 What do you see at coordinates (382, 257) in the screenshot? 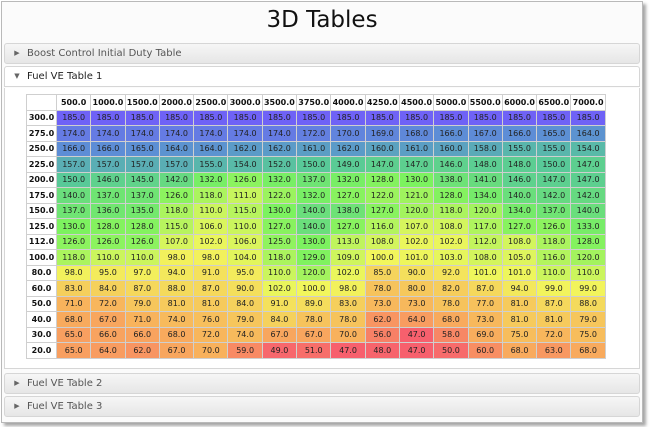
I see `table-cell: 100.0` at bounding box center [382, 257].